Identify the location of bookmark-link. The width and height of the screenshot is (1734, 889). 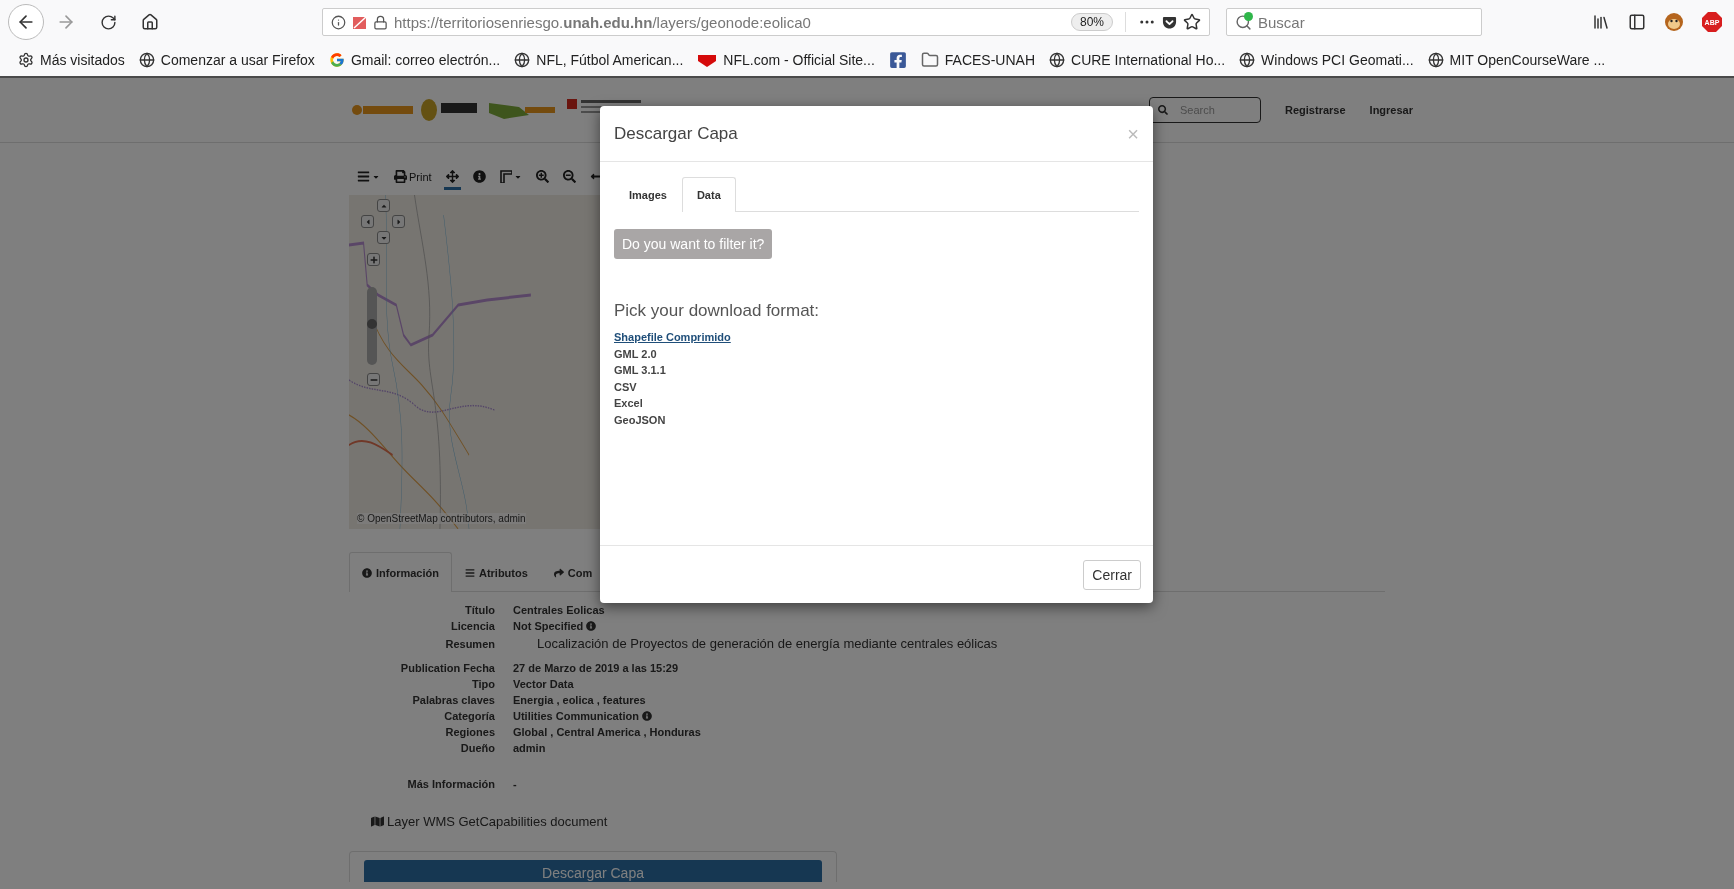
(897, 60).